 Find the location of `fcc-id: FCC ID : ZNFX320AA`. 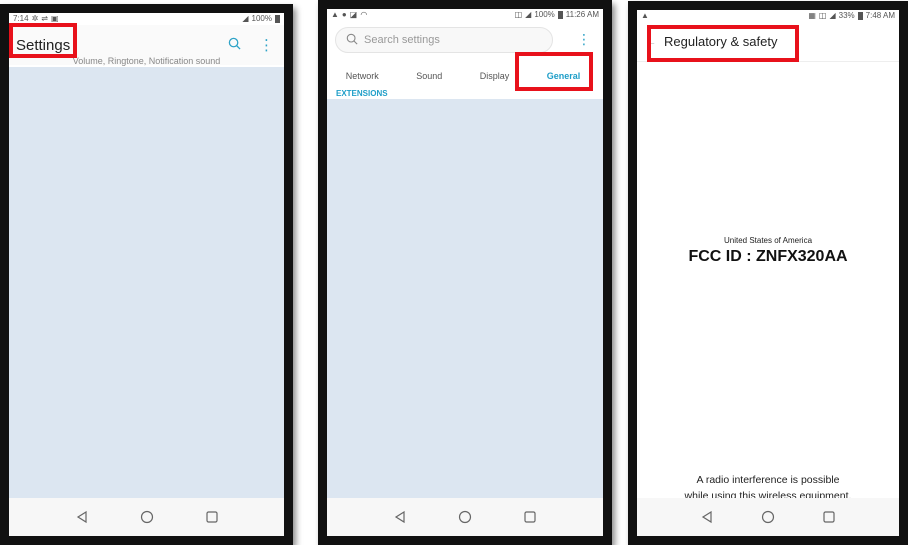

fcc-id: FCC ID : ZNFX320AA is located at coordinates (768, 256).